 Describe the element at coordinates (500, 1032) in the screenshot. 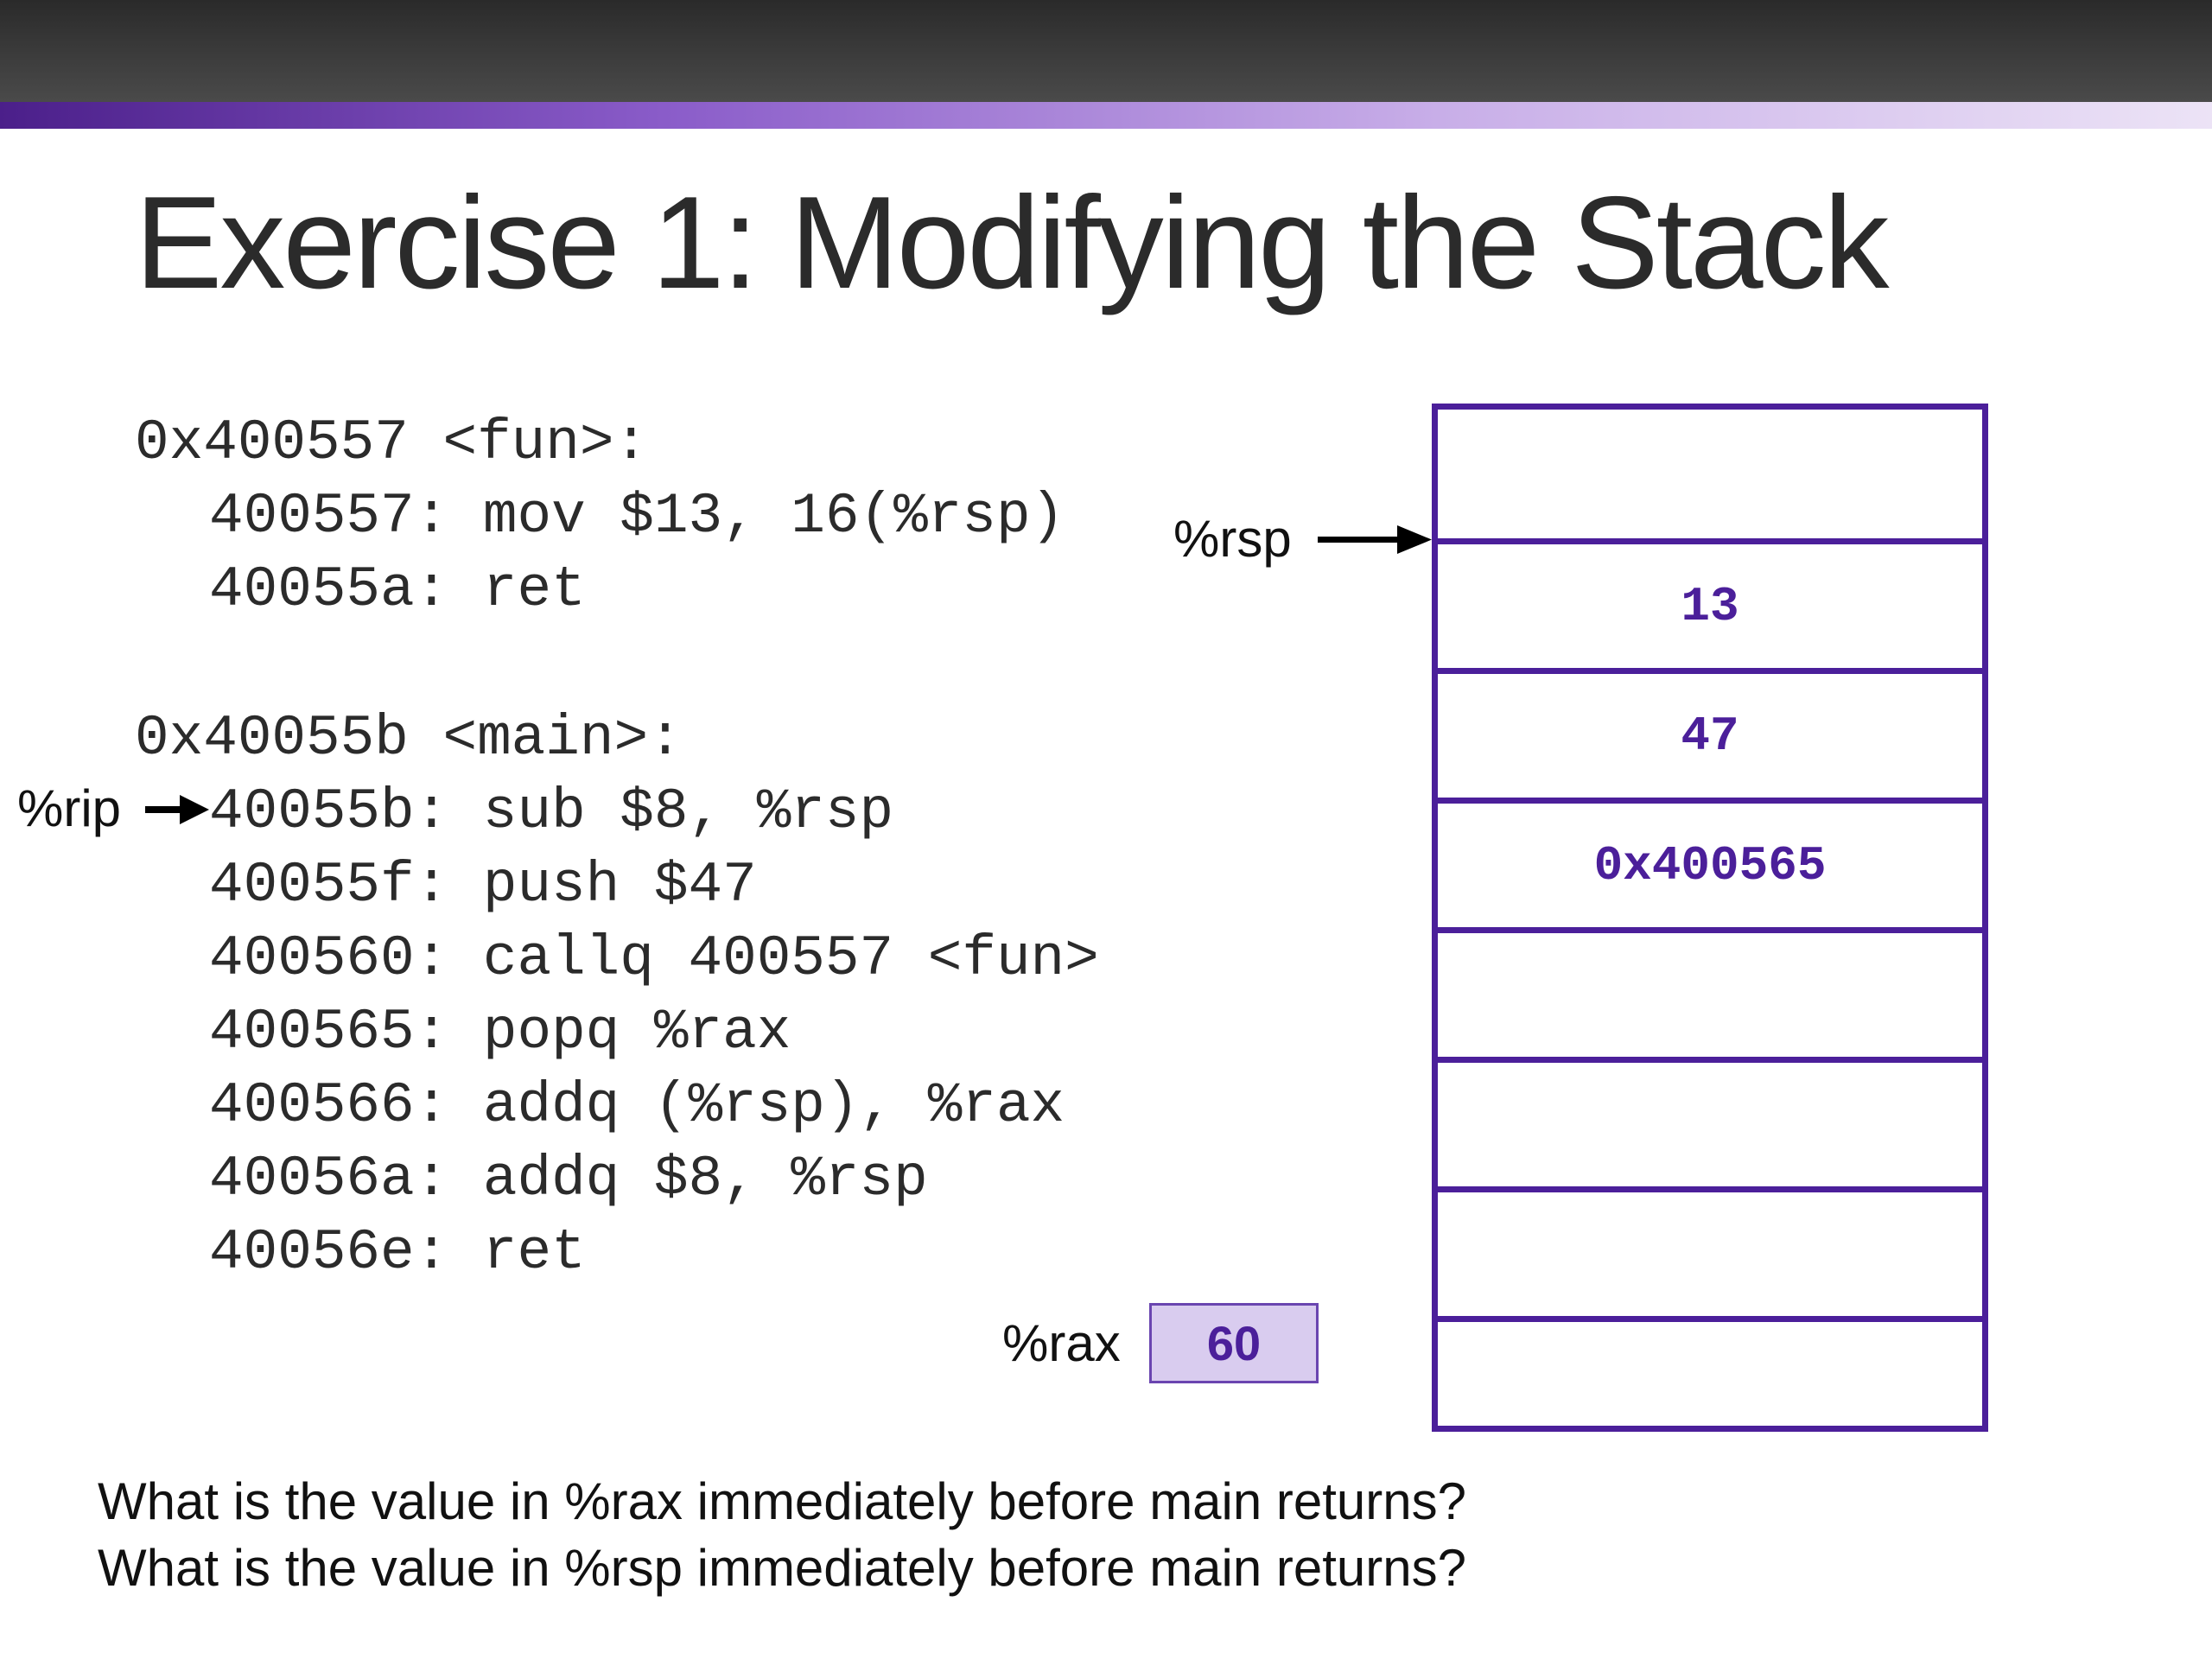

I see `main-line-4: 400565: popq %rax` at that location.